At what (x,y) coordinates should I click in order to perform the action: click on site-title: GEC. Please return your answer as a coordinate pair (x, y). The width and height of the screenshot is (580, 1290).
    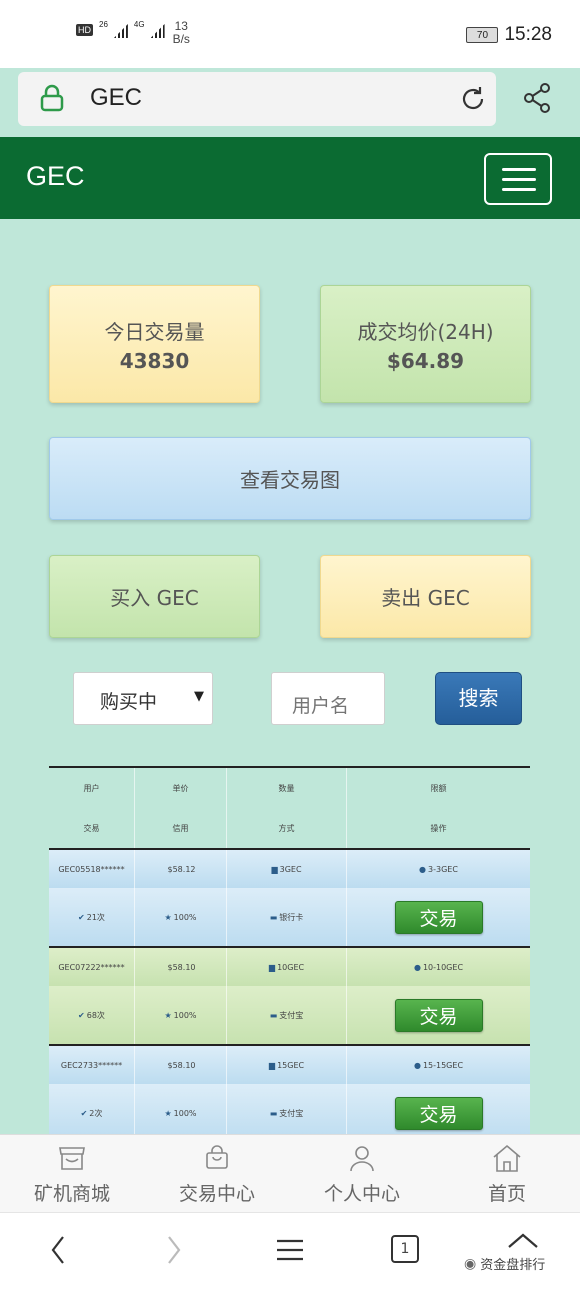
    Looking at the image, I should click on (55, 176).